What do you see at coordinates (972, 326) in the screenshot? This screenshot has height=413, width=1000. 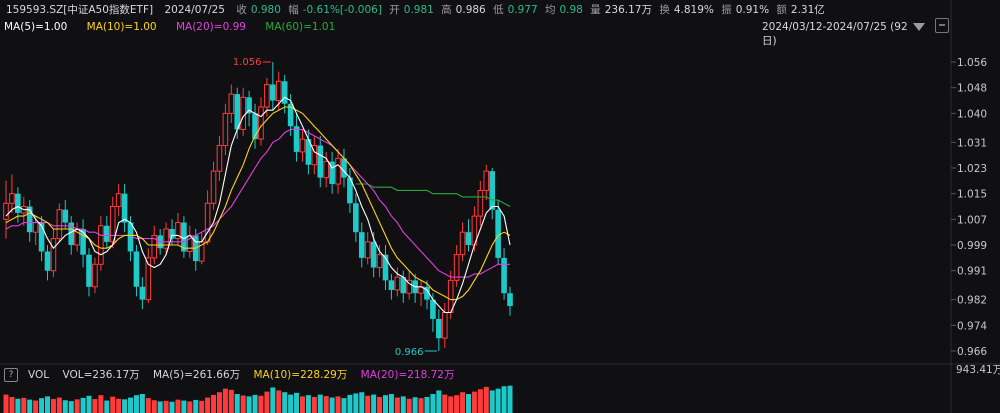 I see `y-tick-label: 0.974` at bounding box center [972, 326].